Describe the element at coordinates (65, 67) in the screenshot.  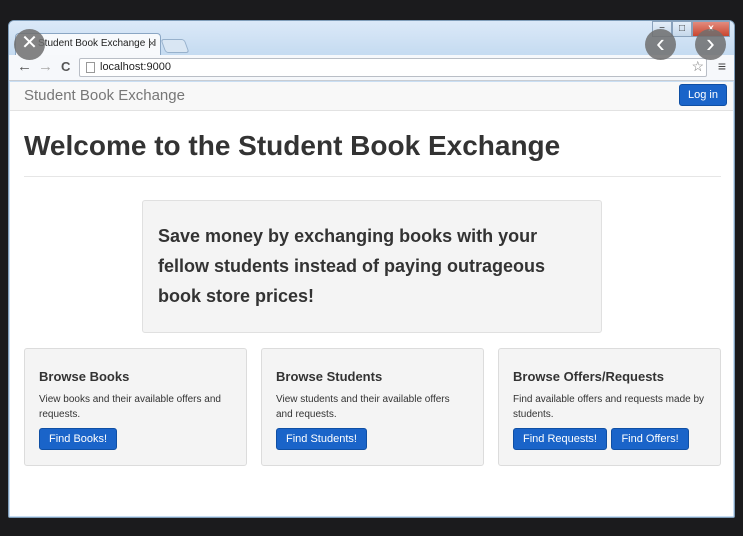
I see `reload-icon: C` at that location.